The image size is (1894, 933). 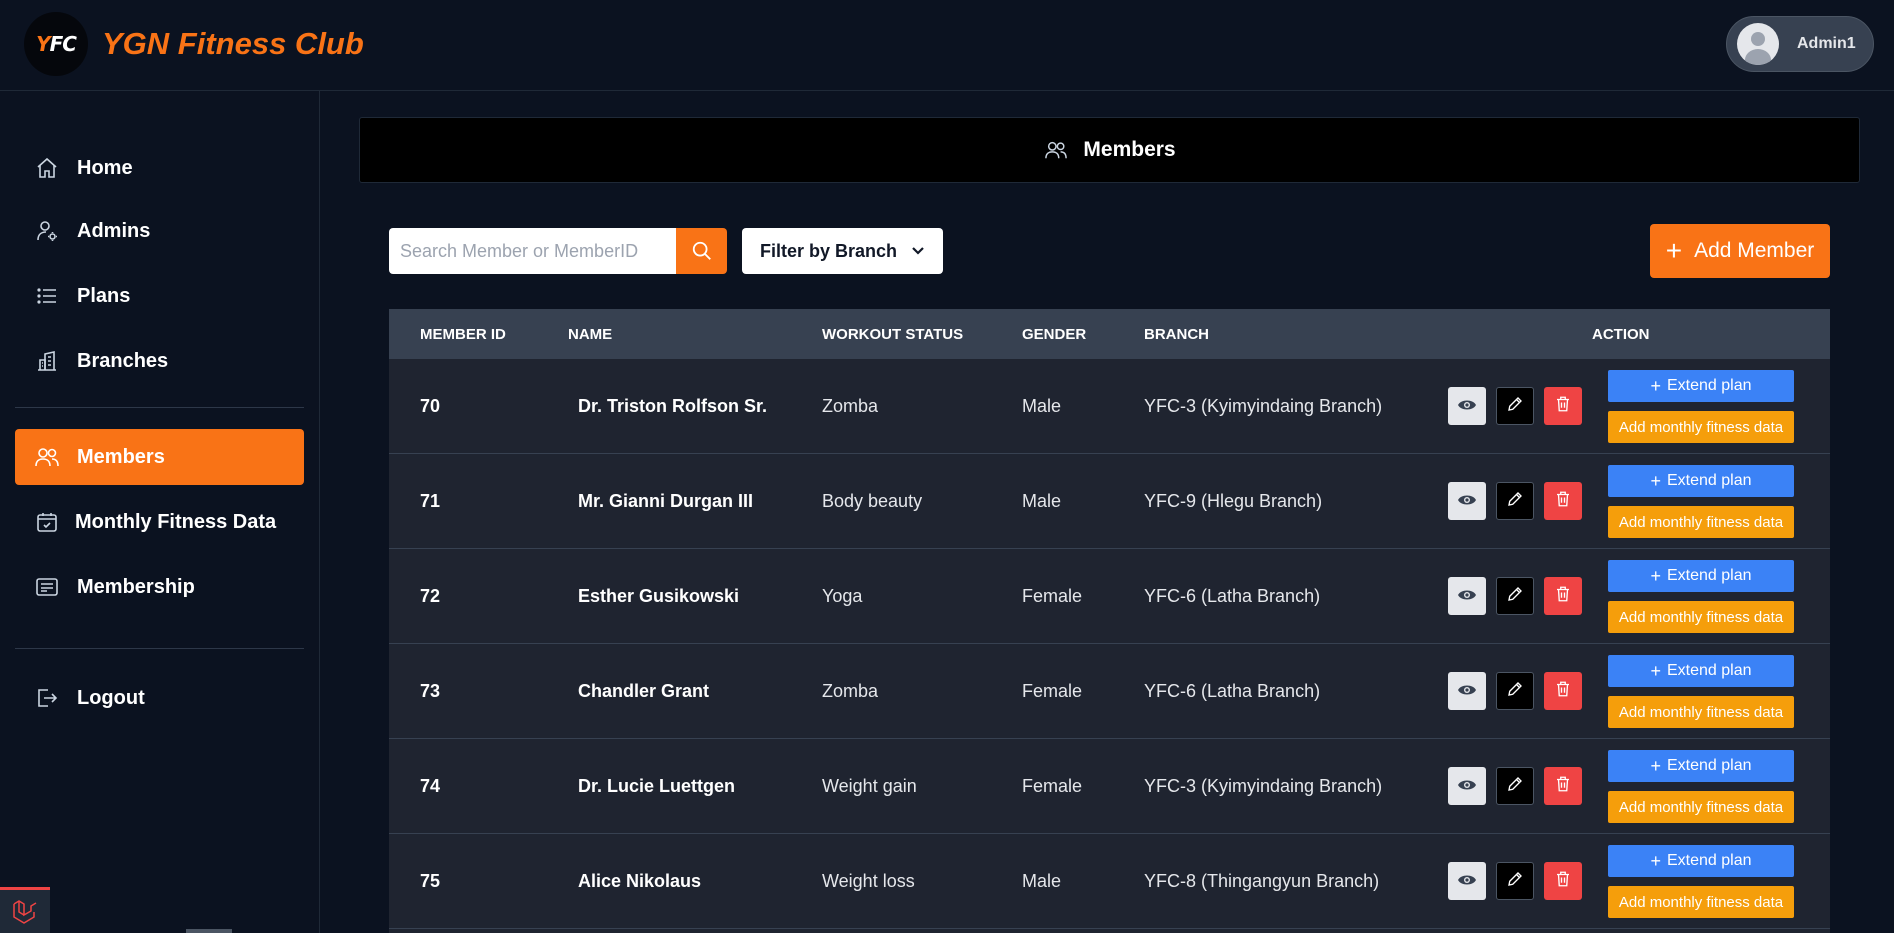 I want to click on sidebar-item-label: Monthly Fitness Data, so click(x=176, y=521).